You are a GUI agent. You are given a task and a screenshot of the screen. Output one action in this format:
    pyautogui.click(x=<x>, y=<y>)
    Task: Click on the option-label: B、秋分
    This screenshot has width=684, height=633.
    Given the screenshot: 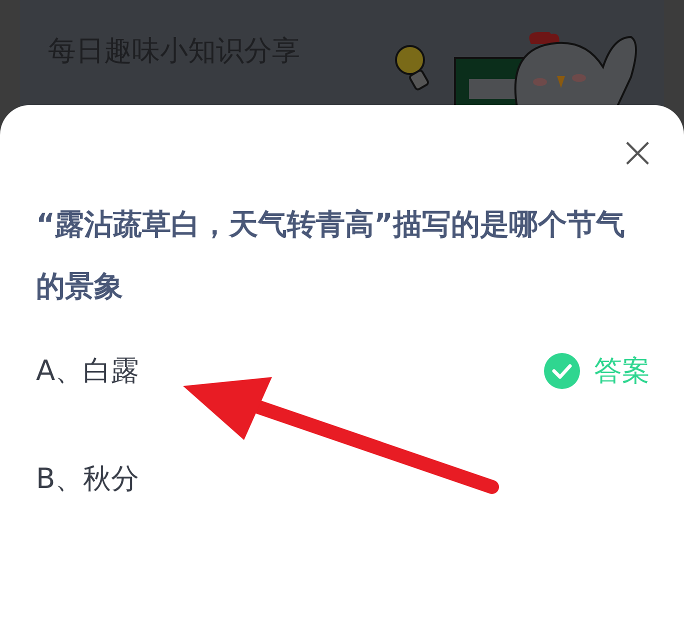 What is the action you would take?
    pyautogui.click(x=88, y=479)
    